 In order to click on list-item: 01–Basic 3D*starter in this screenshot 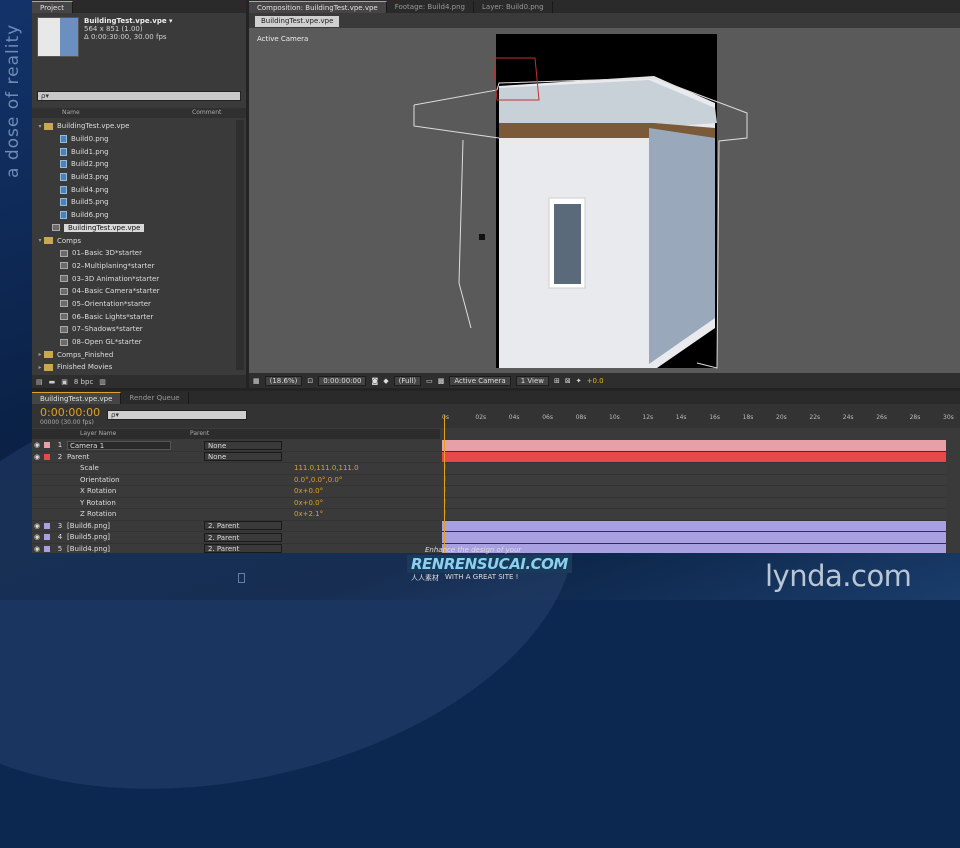, I will do `click(133, 253)`.